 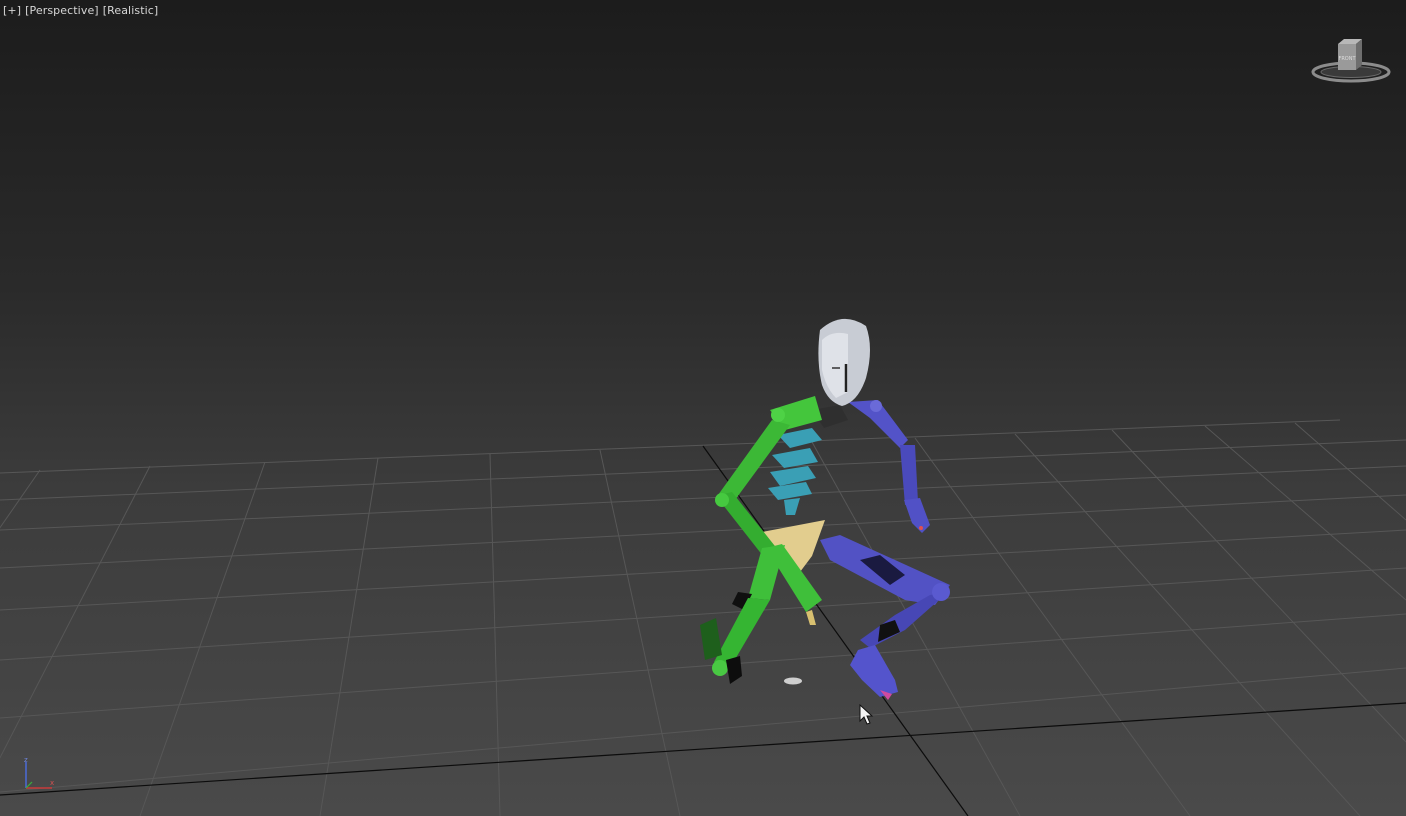 I want to click on point-of-view-menu: [Perspective], so click(x=62, y=10).